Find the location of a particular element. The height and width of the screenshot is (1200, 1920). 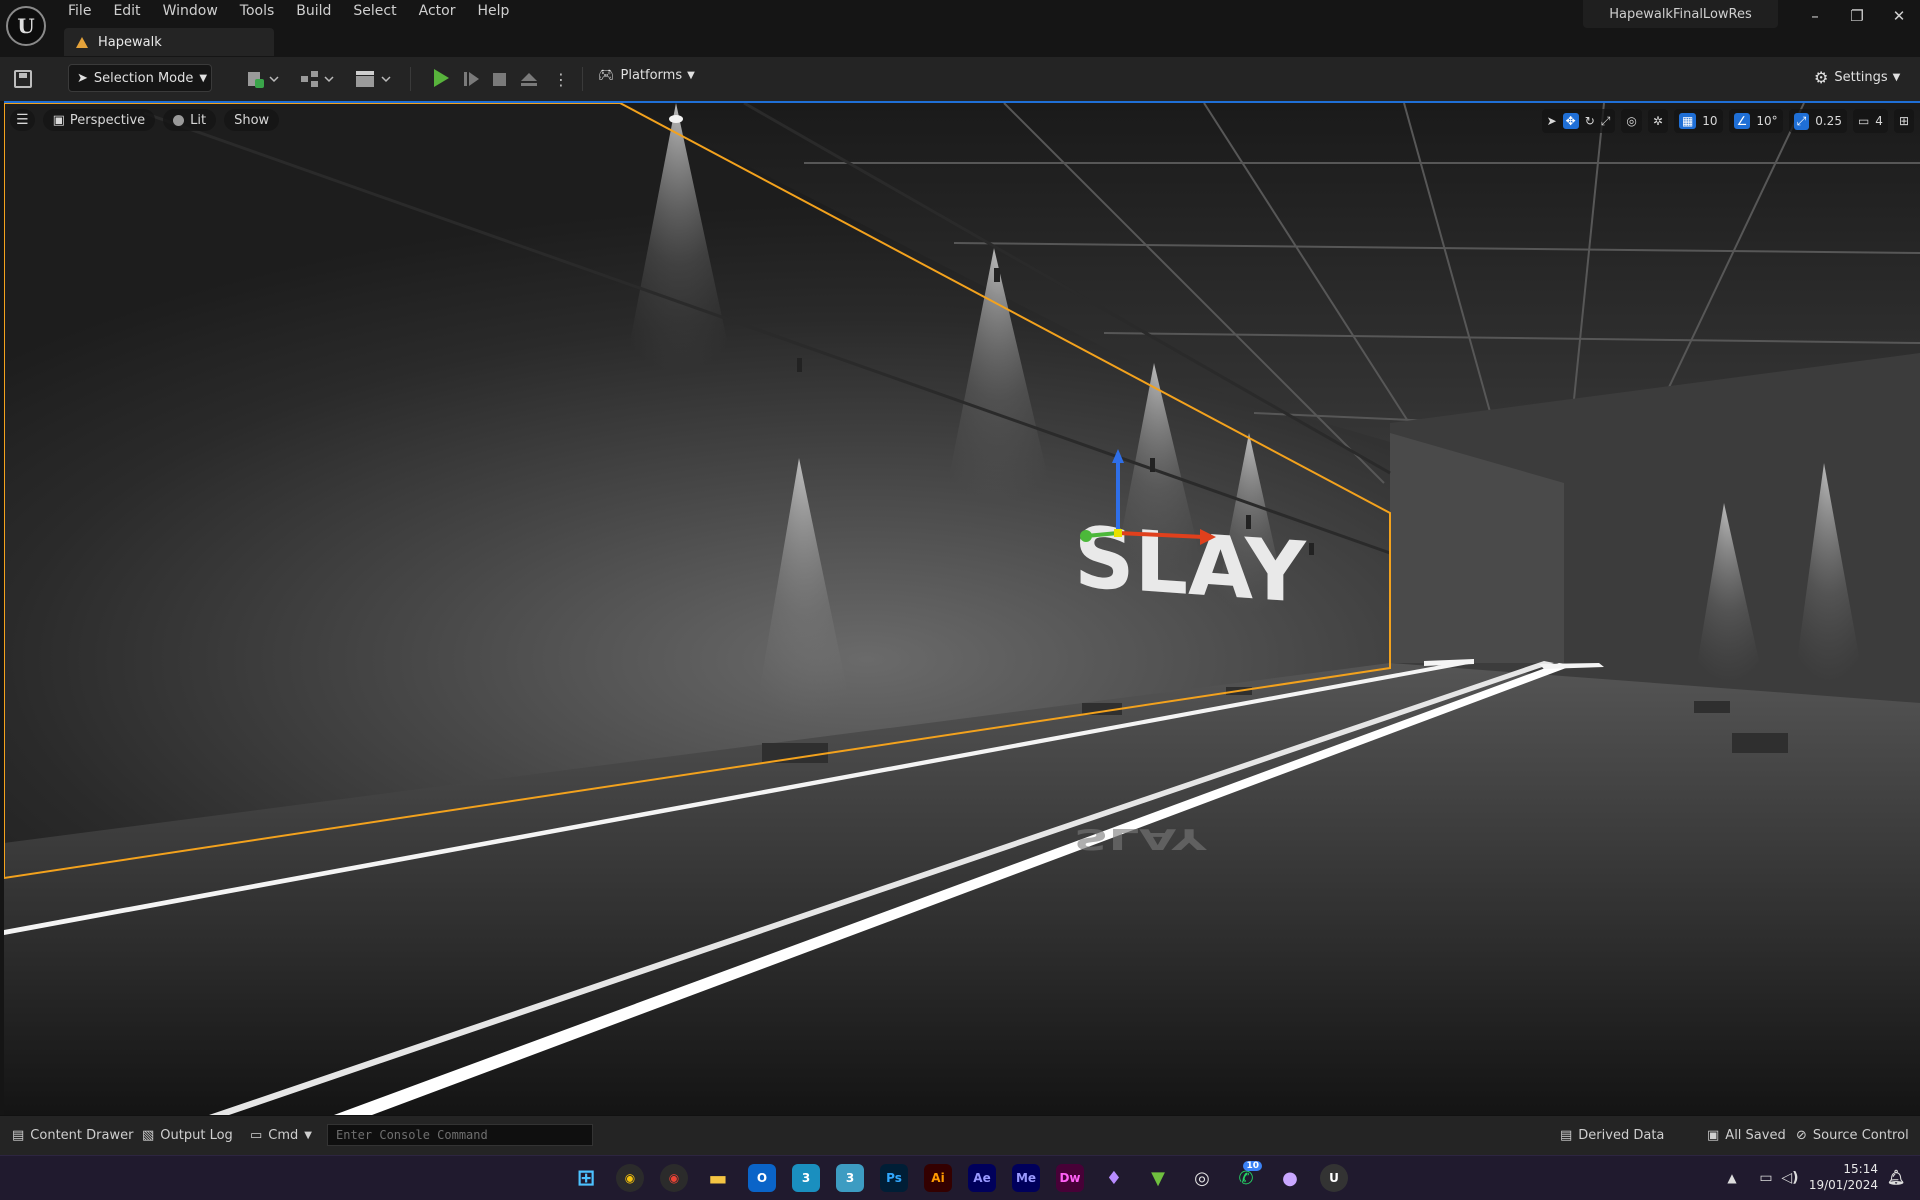

chrome-icon: ◉ is located at coordinates (674, 1178).